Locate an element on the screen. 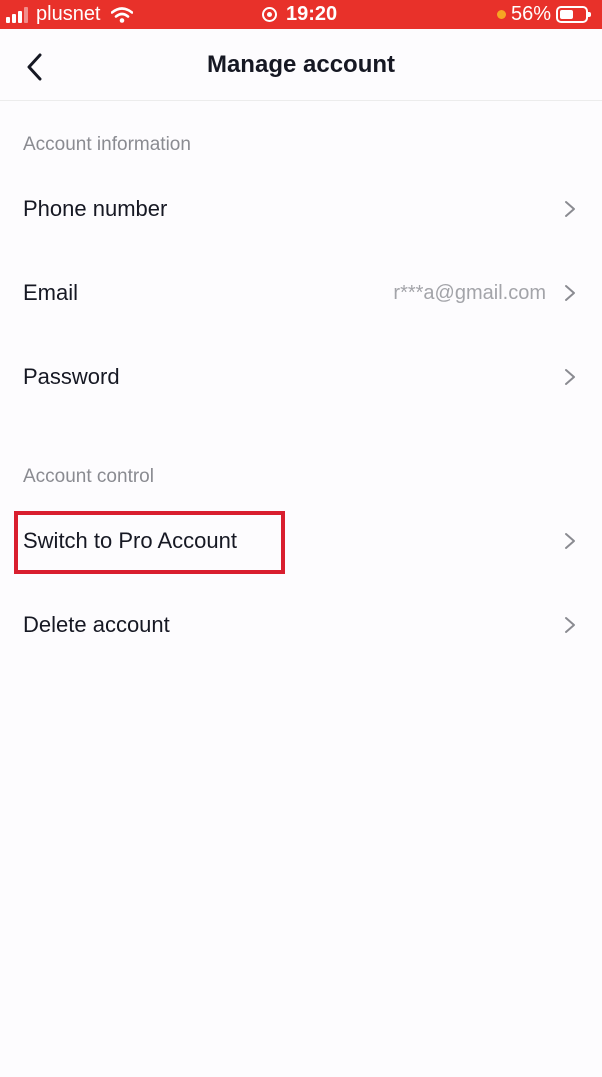 This screenshot has width=602, height=1077. chevron-left-icon is located at coordinates (34, 67).